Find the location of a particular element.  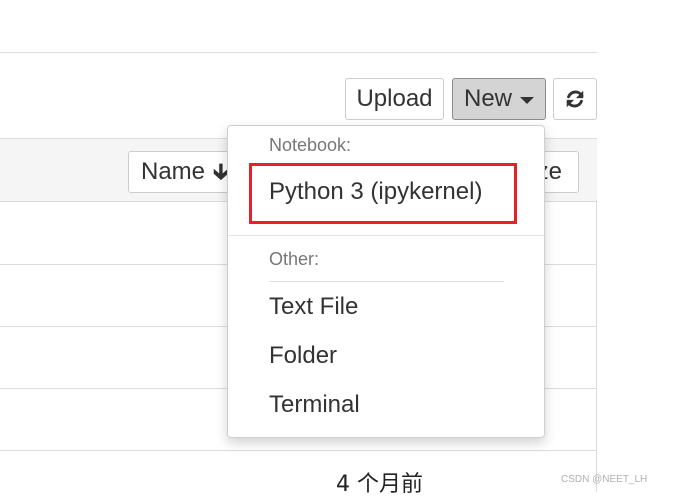

menu-item-text-file: Text File is located at coordinates (313, 307).